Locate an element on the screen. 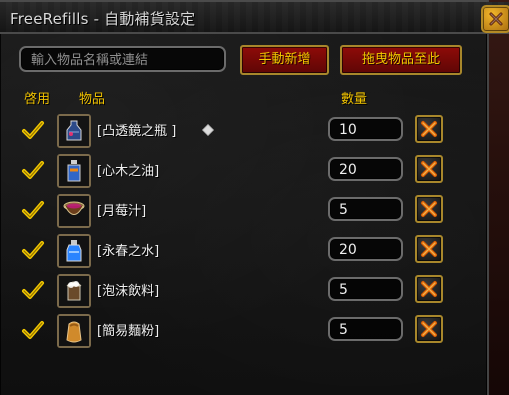  water-bottle-icon is located at coordinates (74, 251).